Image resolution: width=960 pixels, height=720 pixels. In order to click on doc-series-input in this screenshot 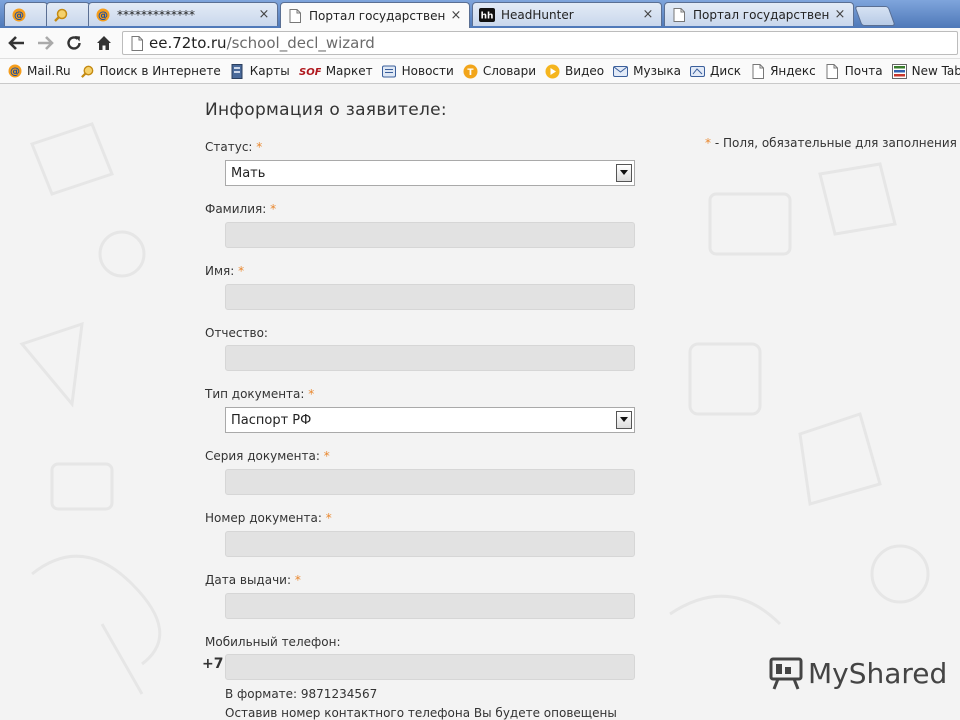, I will do `click(430, 482)`.